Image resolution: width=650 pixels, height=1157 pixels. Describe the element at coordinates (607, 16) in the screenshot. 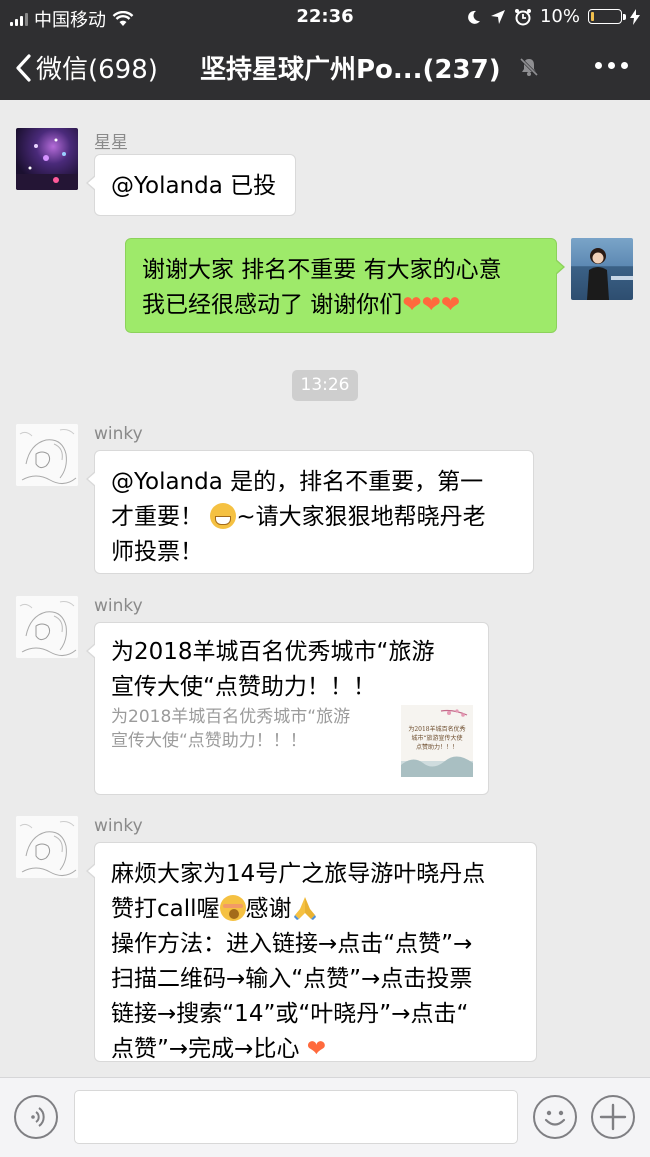

I see `battery-icon` at that location.